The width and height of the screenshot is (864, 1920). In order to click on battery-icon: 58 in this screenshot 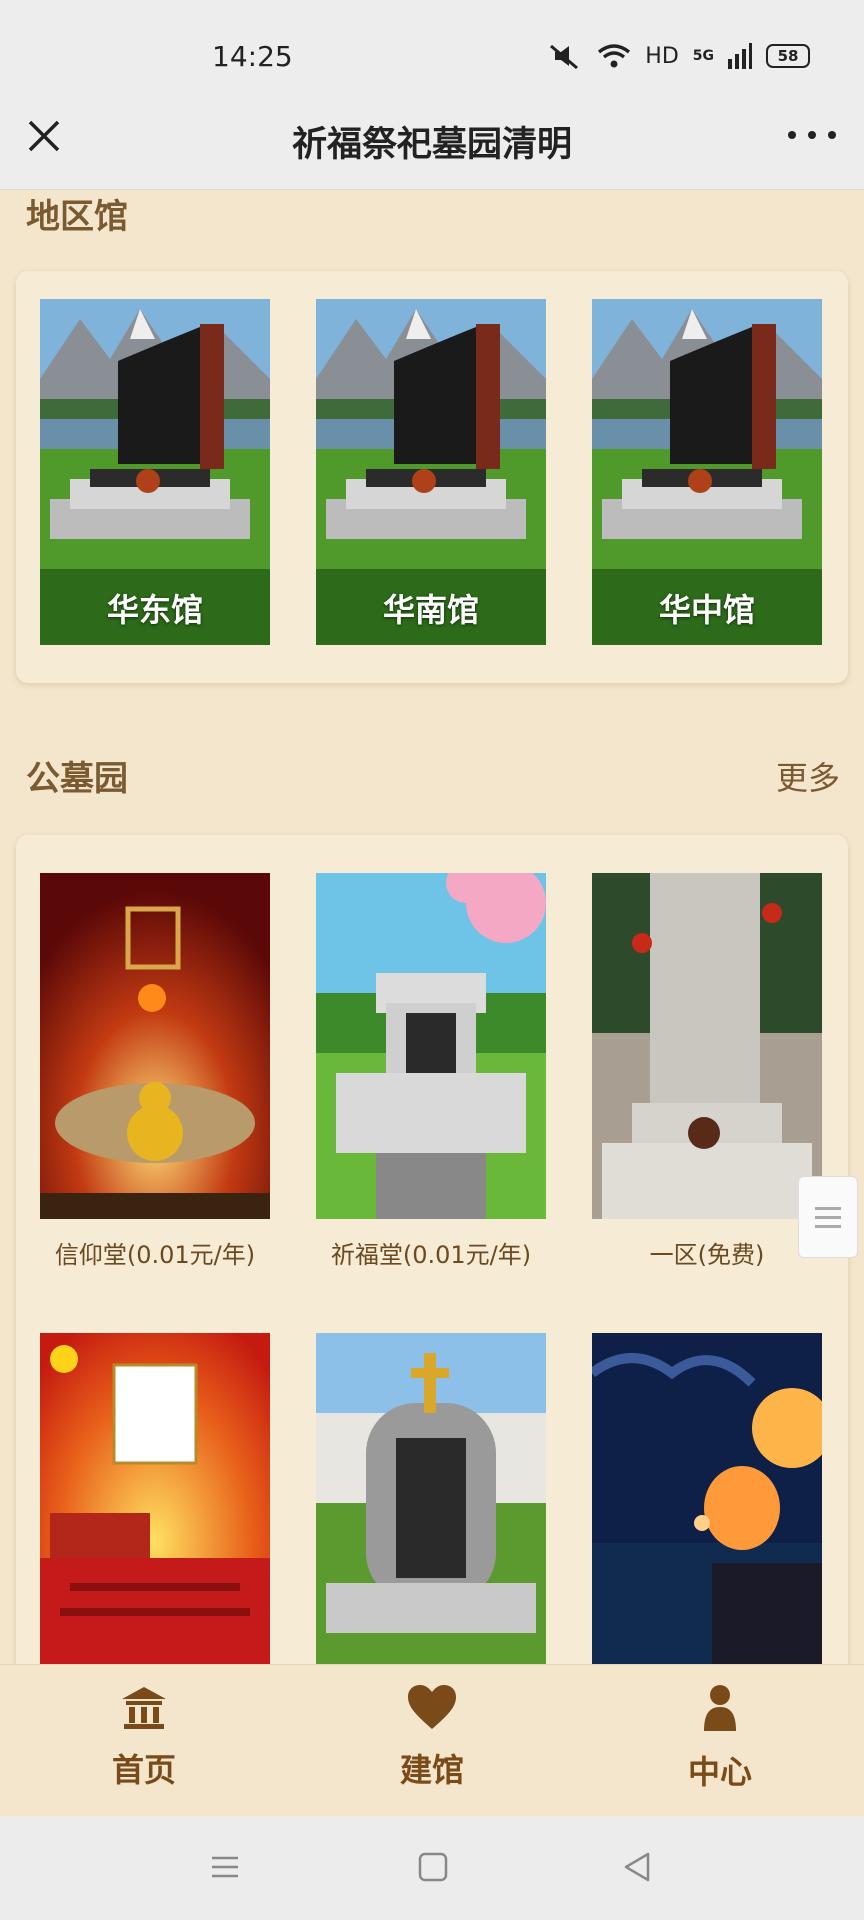, I will do `click(788, 56)`.